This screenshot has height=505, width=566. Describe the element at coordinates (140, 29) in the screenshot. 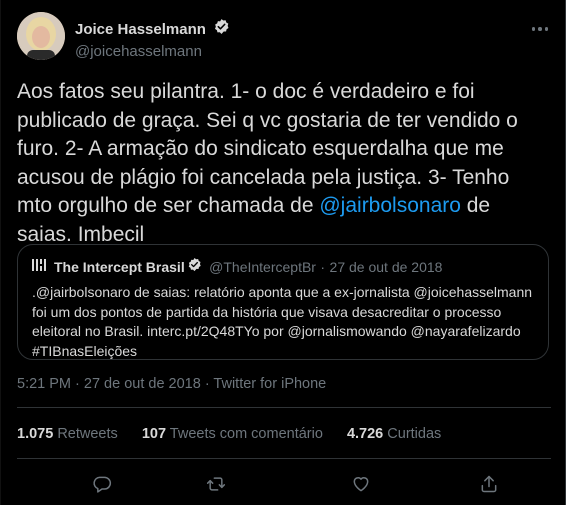

I see `author-name: Joice Hasselmann` at that location.